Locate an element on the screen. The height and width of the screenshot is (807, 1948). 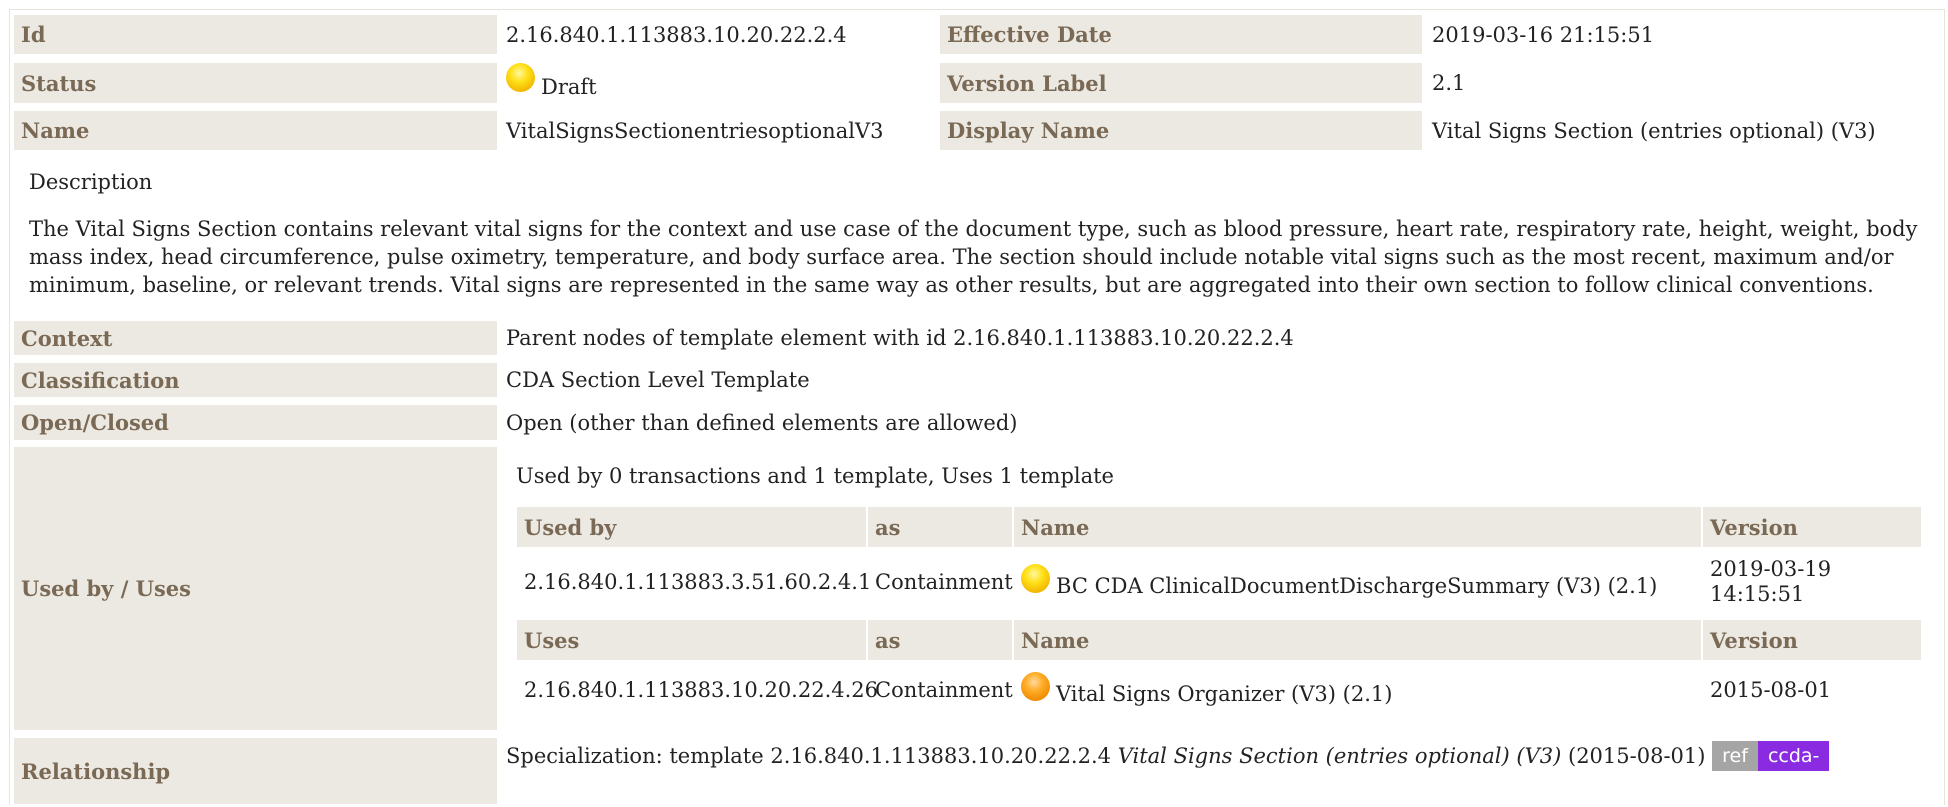
uses-version-header: Version is located at coordinates (1812, 640).